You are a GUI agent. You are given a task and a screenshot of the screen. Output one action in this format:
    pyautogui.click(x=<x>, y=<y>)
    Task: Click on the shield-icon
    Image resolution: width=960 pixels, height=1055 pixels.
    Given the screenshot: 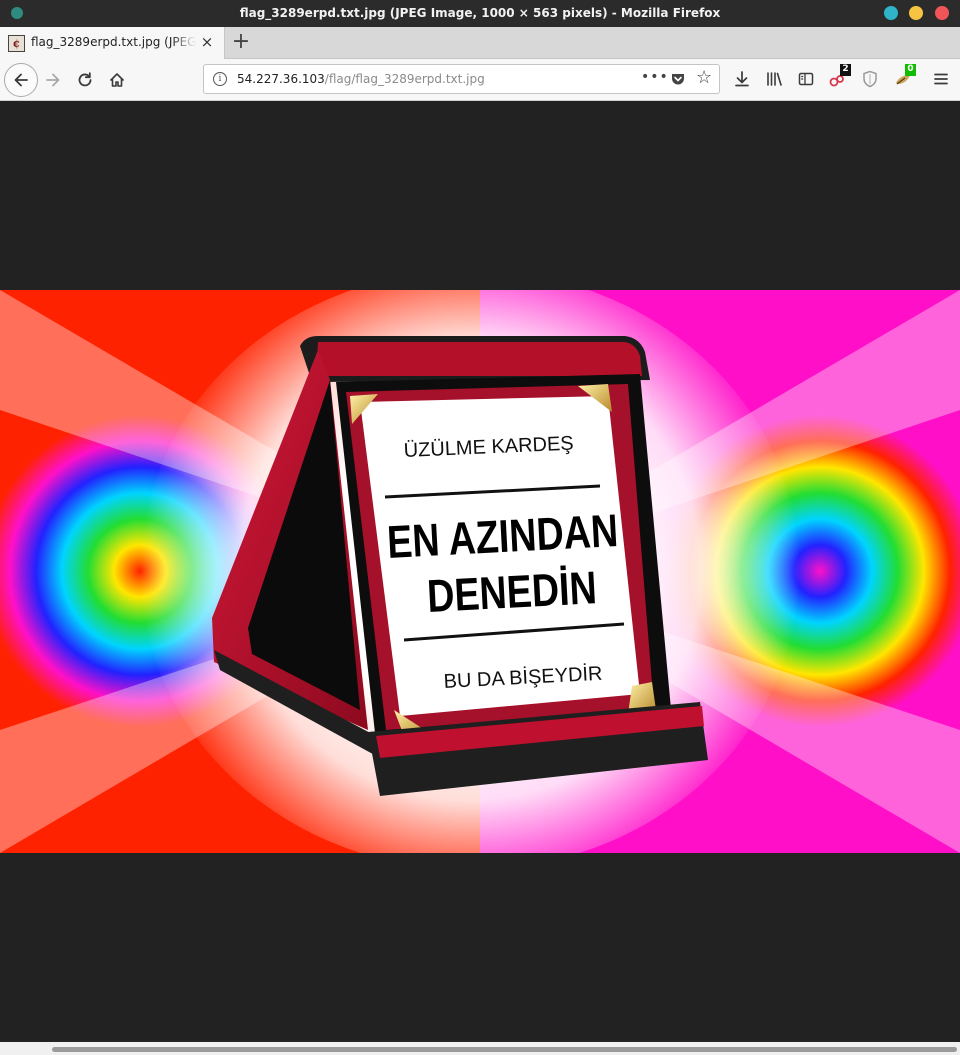 What is the action you would take?
    pyautogui.click(x=870, y=79)
    